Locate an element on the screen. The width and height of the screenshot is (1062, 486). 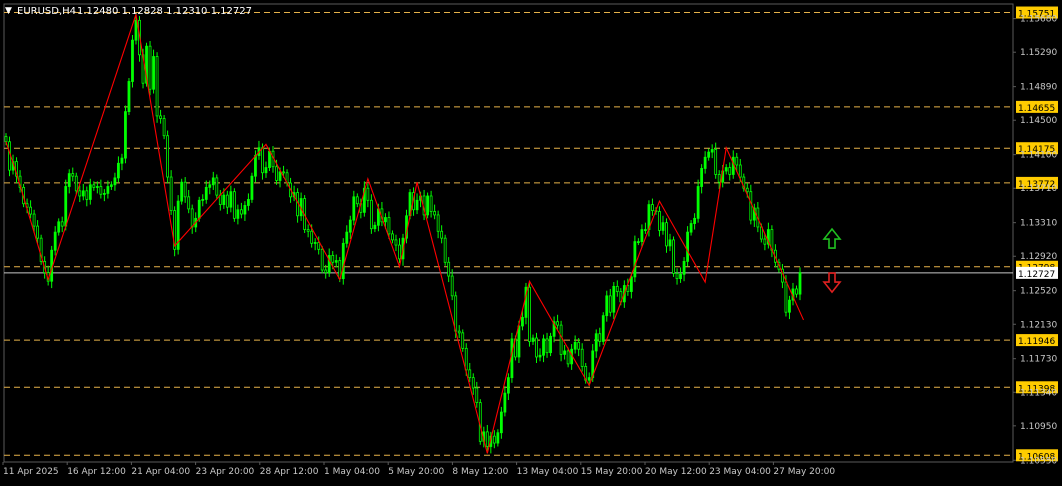
y-tick-label: 1.15290 is located at coordinates (1038, 53).